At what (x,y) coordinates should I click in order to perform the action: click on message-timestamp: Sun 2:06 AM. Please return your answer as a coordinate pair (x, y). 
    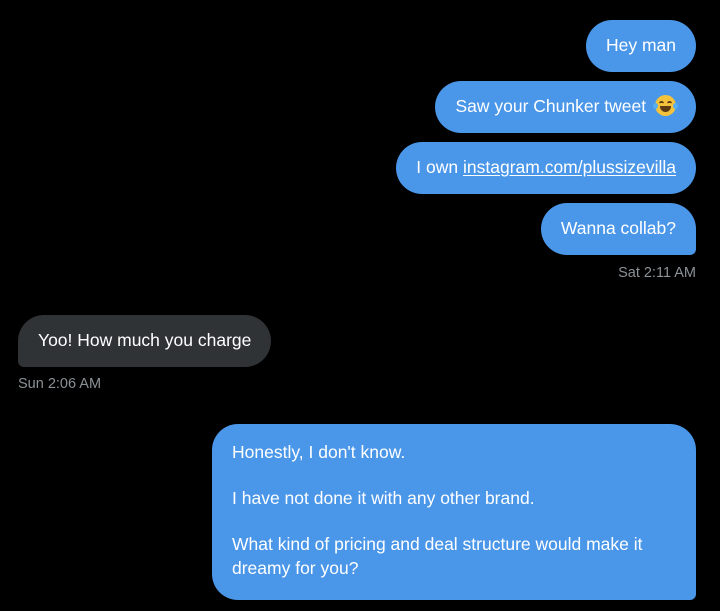
    Looking at the image, I should click on (60, 384).